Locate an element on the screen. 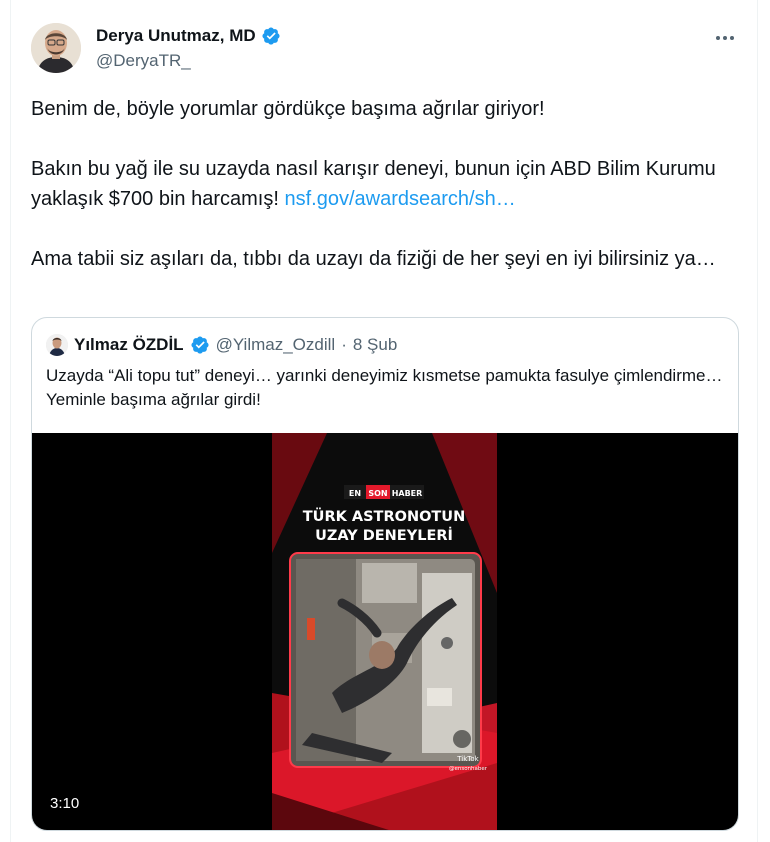 Image resolution: width=770 pixels, height=842 pixels. quoted-tweet-header: Yılmaz ÖZDİL @Yilmaz_Ozdill · 8 Şub is located at coordinates (221, 345).